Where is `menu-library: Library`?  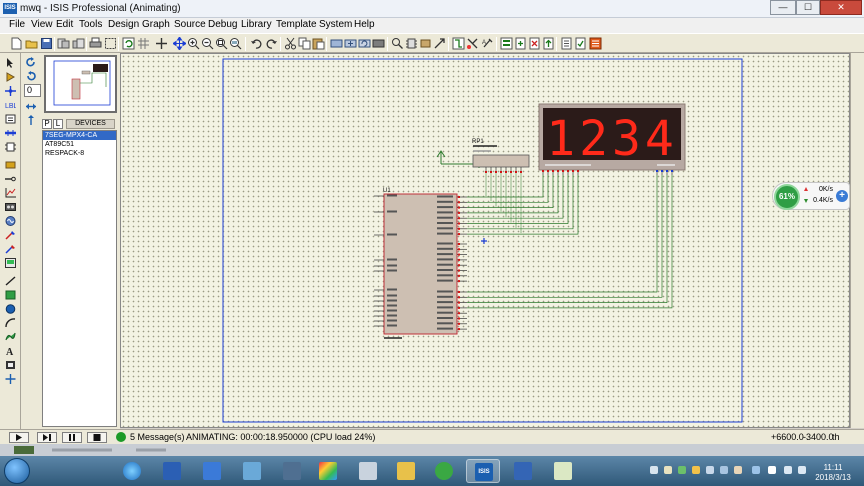
menu-library: Library is located at coordinates (256, 24).